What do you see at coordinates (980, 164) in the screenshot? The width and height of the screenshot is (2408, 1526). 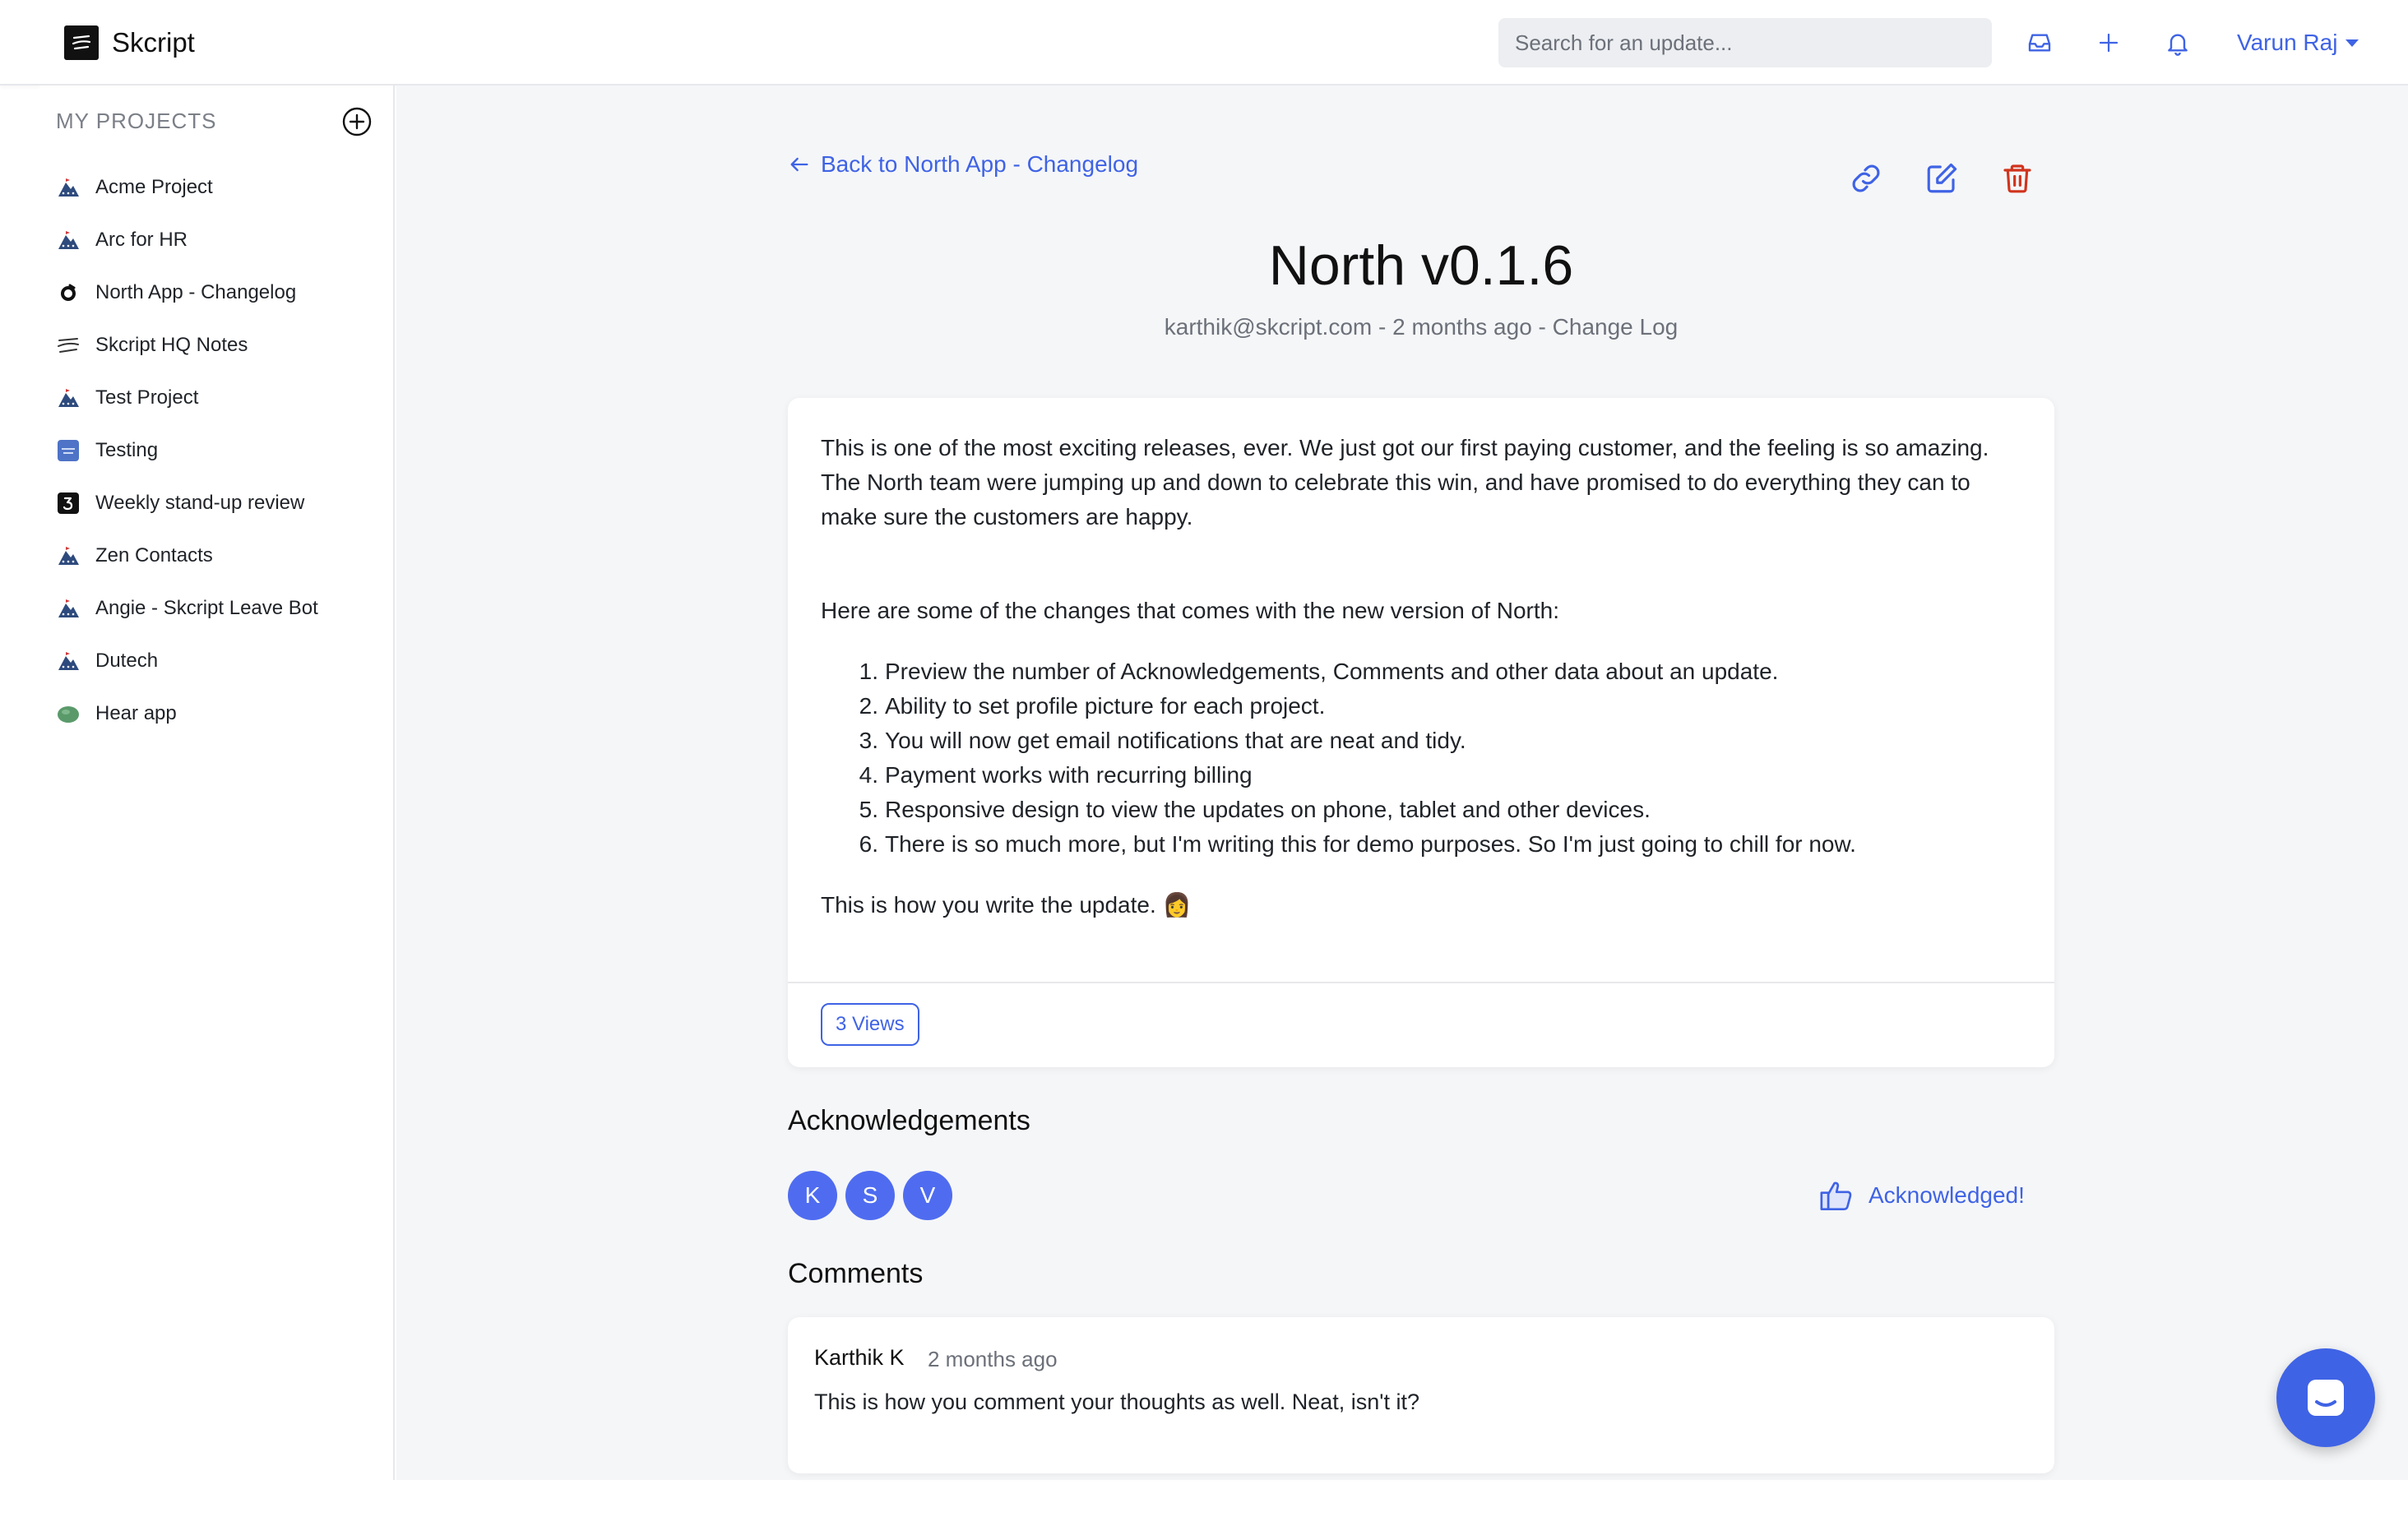 I see `back-link-label: Back to North App - Changelog` at bounding box center [980, 164].